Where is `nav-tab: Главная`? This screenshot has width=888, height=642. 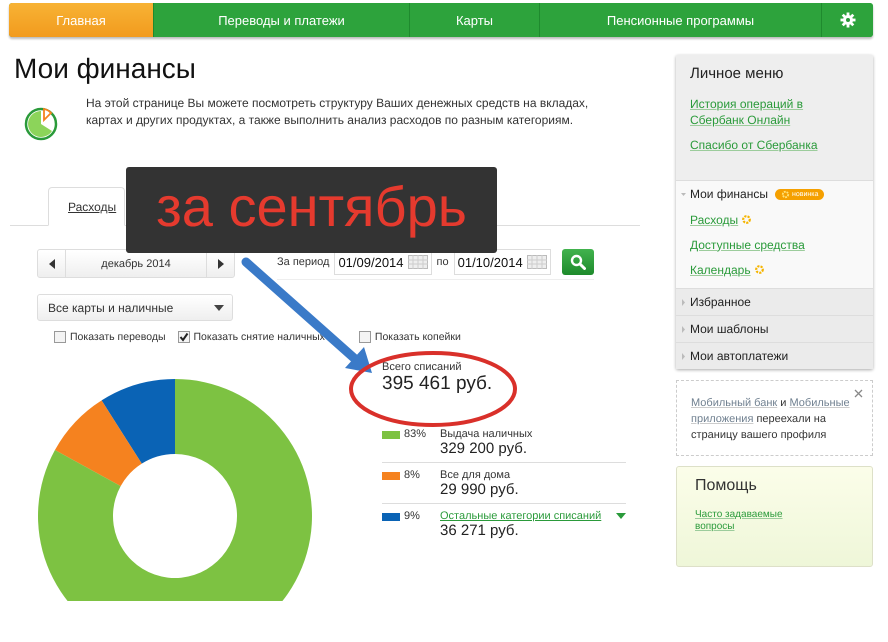 nav-tab: Главная is located at coordinates (81, 20).